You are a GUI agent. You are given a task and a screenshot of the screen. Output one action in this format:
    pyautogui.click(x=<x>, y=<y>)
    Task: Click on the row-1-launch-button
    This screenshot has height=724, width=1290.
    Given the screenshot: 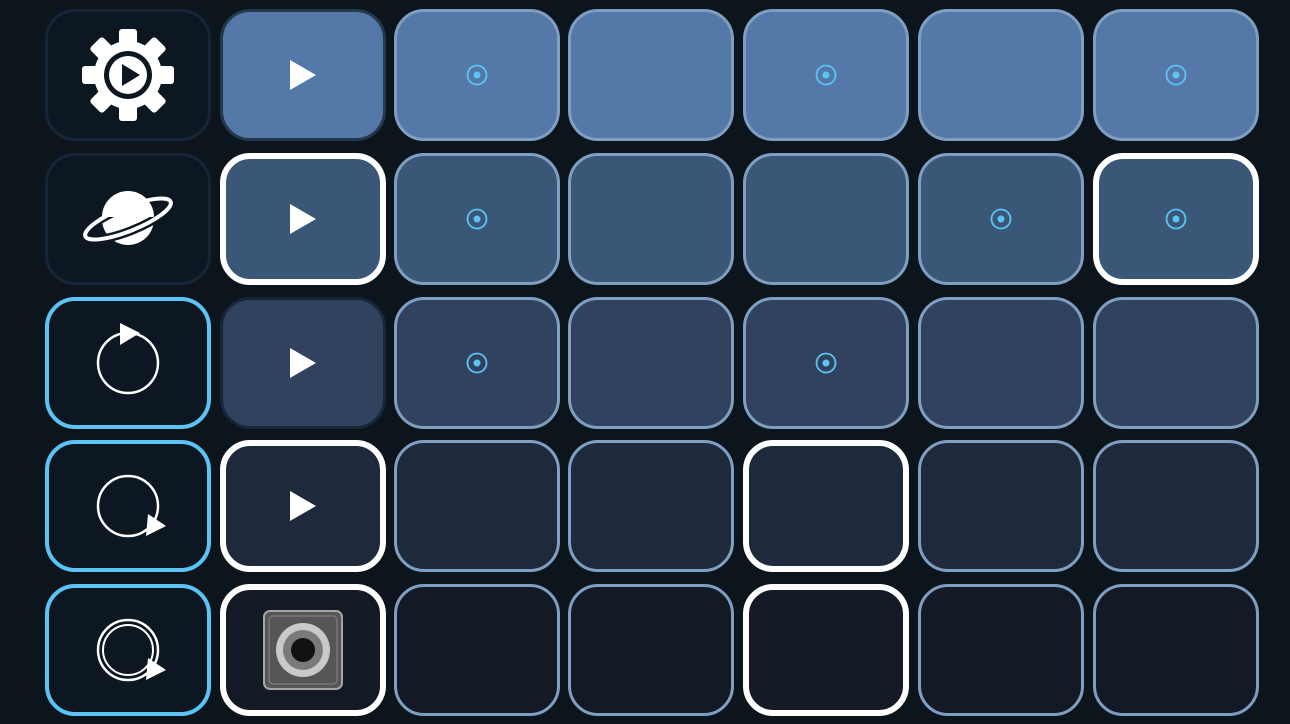 What is the action you would take?
    pyautogui.click(x=303, y=75)
    